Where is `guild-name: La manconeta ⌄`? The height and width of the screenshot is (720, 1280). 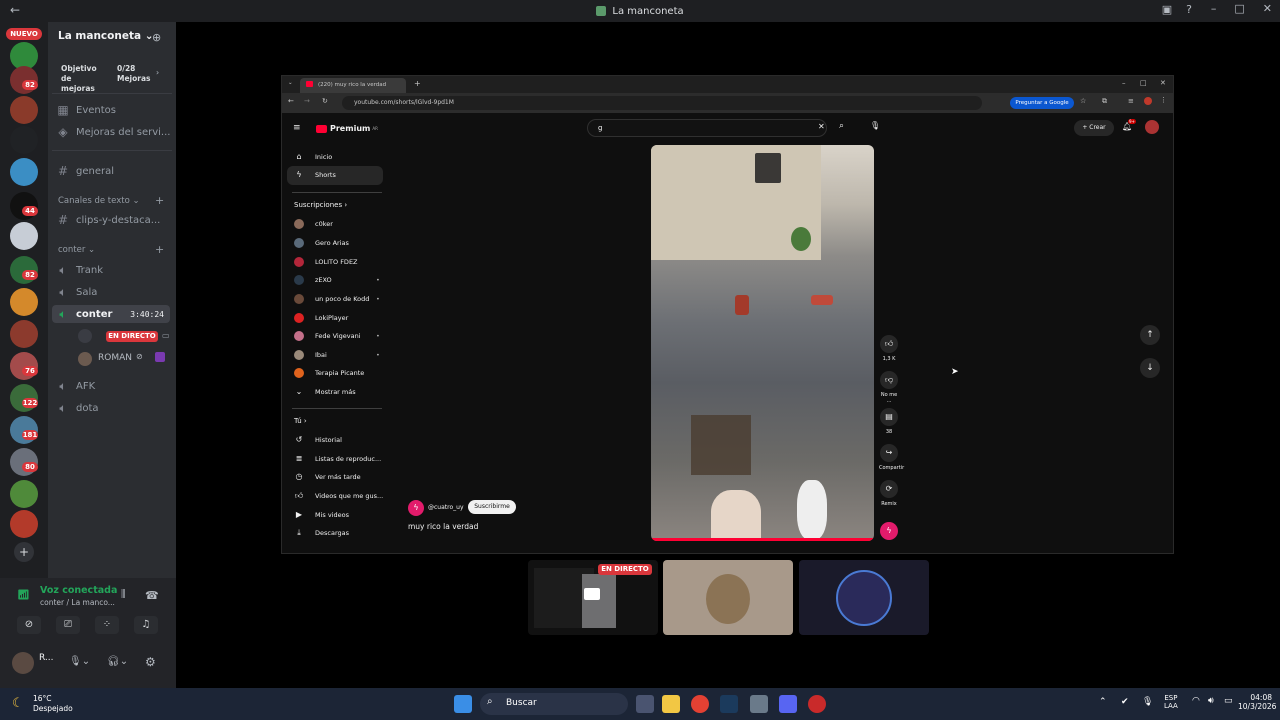
guild-name: La manconeta ⌄ is located at coordinates (106, 36).